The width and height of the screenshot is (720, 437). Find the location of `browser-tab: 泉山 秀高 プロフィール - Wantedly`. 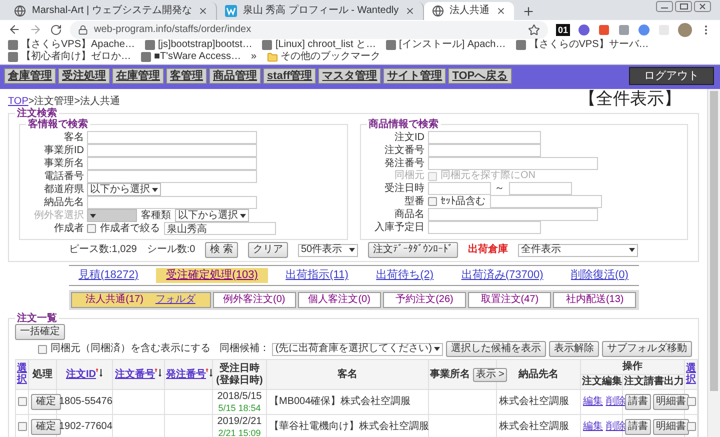

browser-tab: 泉山 秀高 プロフィール - Wantedly is located at coordinates (320, 11).